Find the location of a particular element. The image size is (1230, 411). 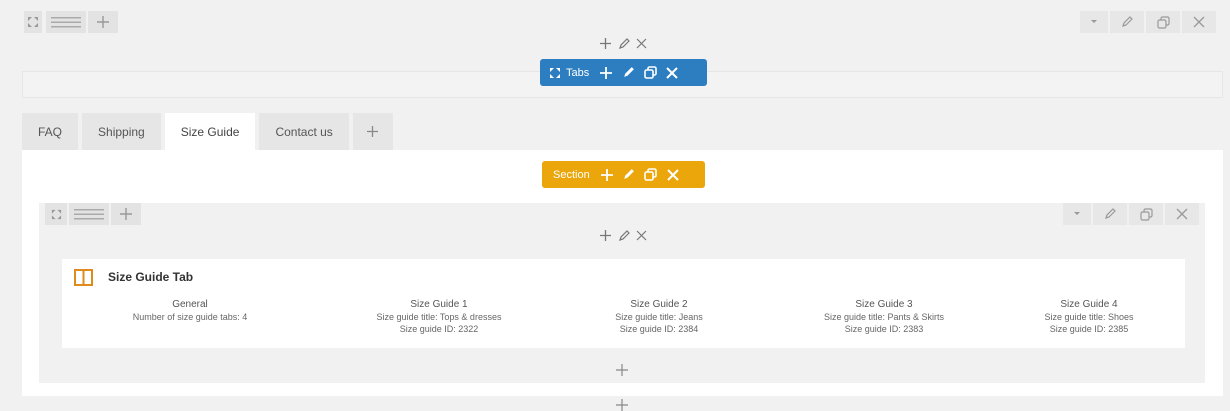

tab-faq: FAQ is located at coordinates (50, 131).